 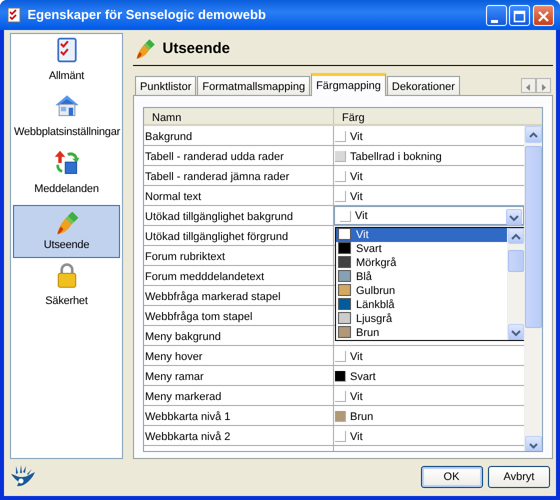 What do you see at coordinates (429, 415) in the screenshot?
I see `table-cell: Brun` at bounding box center [429, 415].